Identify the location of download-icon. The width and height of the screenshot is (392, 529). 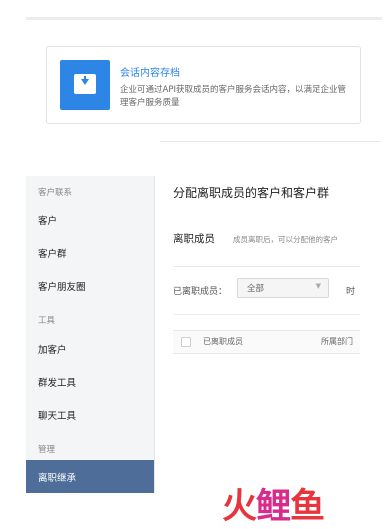
(85, 85).